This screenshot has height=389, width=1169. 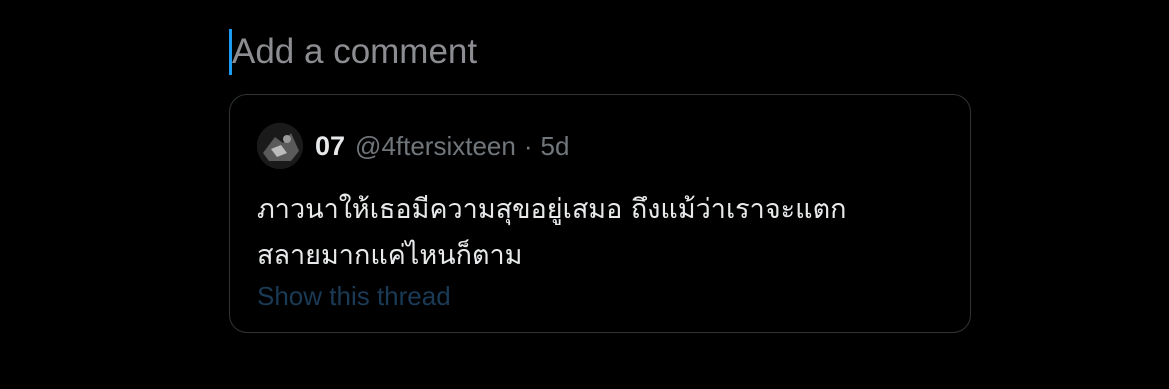 I want to click on user-avatar-icon, so click(x=280, y=146).